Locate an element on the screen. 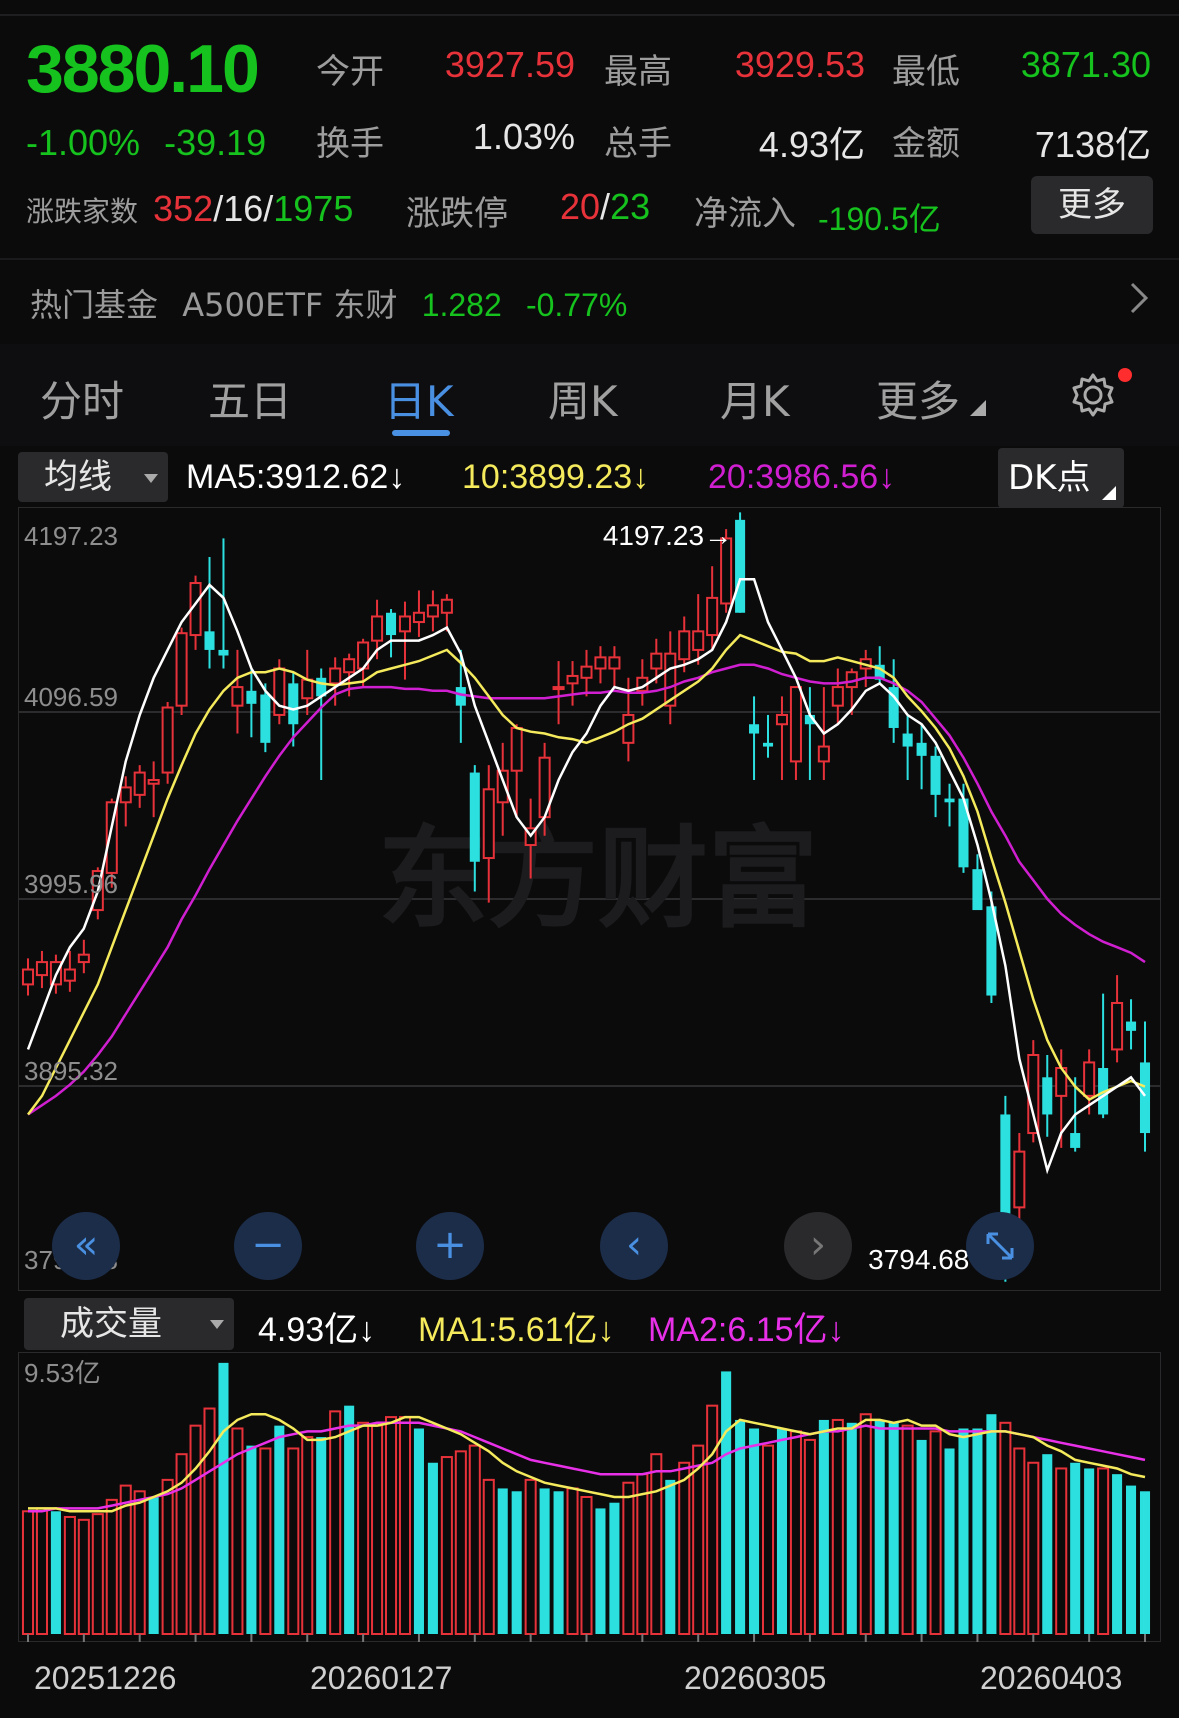 This screenshot has width=1179, height=1718. breadth-down: 1975 is located at coordinates (313, 208).